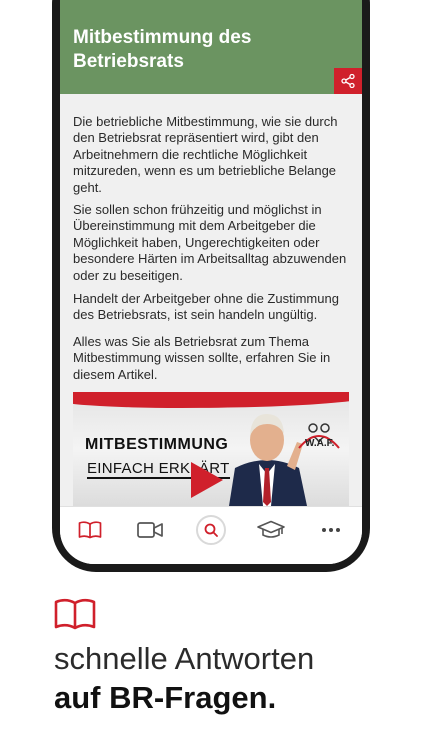  What do you see at coordinates (320, 443) in the screenshot?
I see `waf-logo: W.A.F.` at bounding box center [320, 443].